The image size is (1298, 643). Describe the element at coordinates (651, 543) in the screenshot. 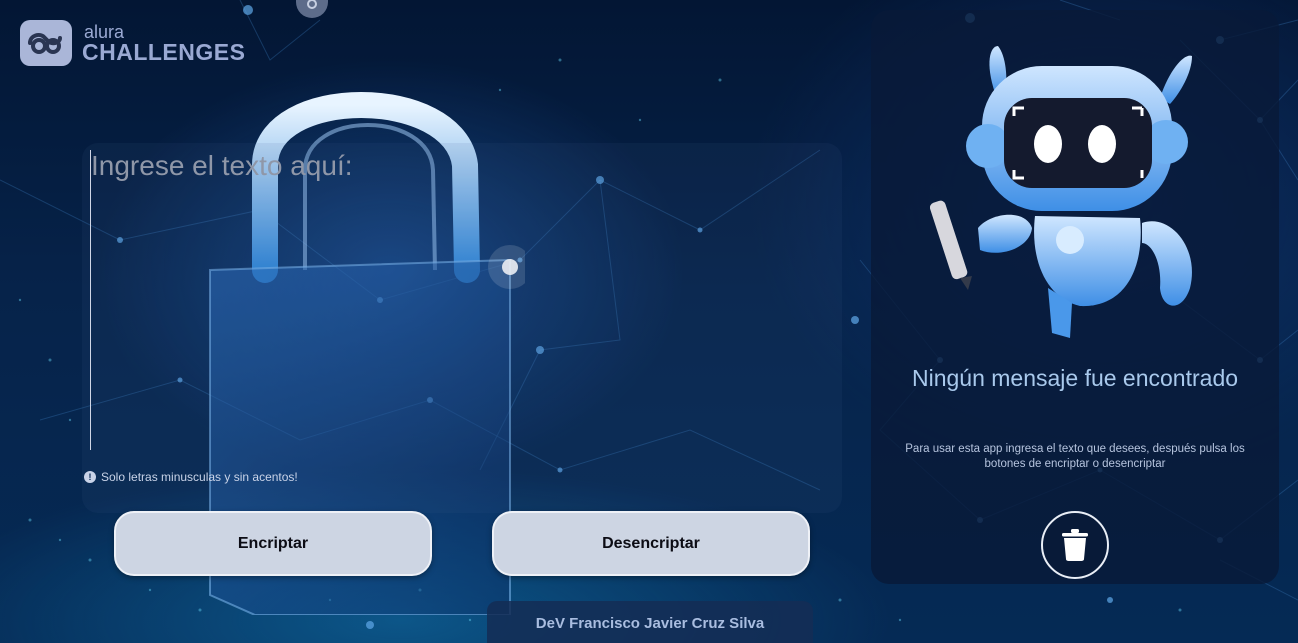

I see `decrypt-button: Desencriptar` at that location.